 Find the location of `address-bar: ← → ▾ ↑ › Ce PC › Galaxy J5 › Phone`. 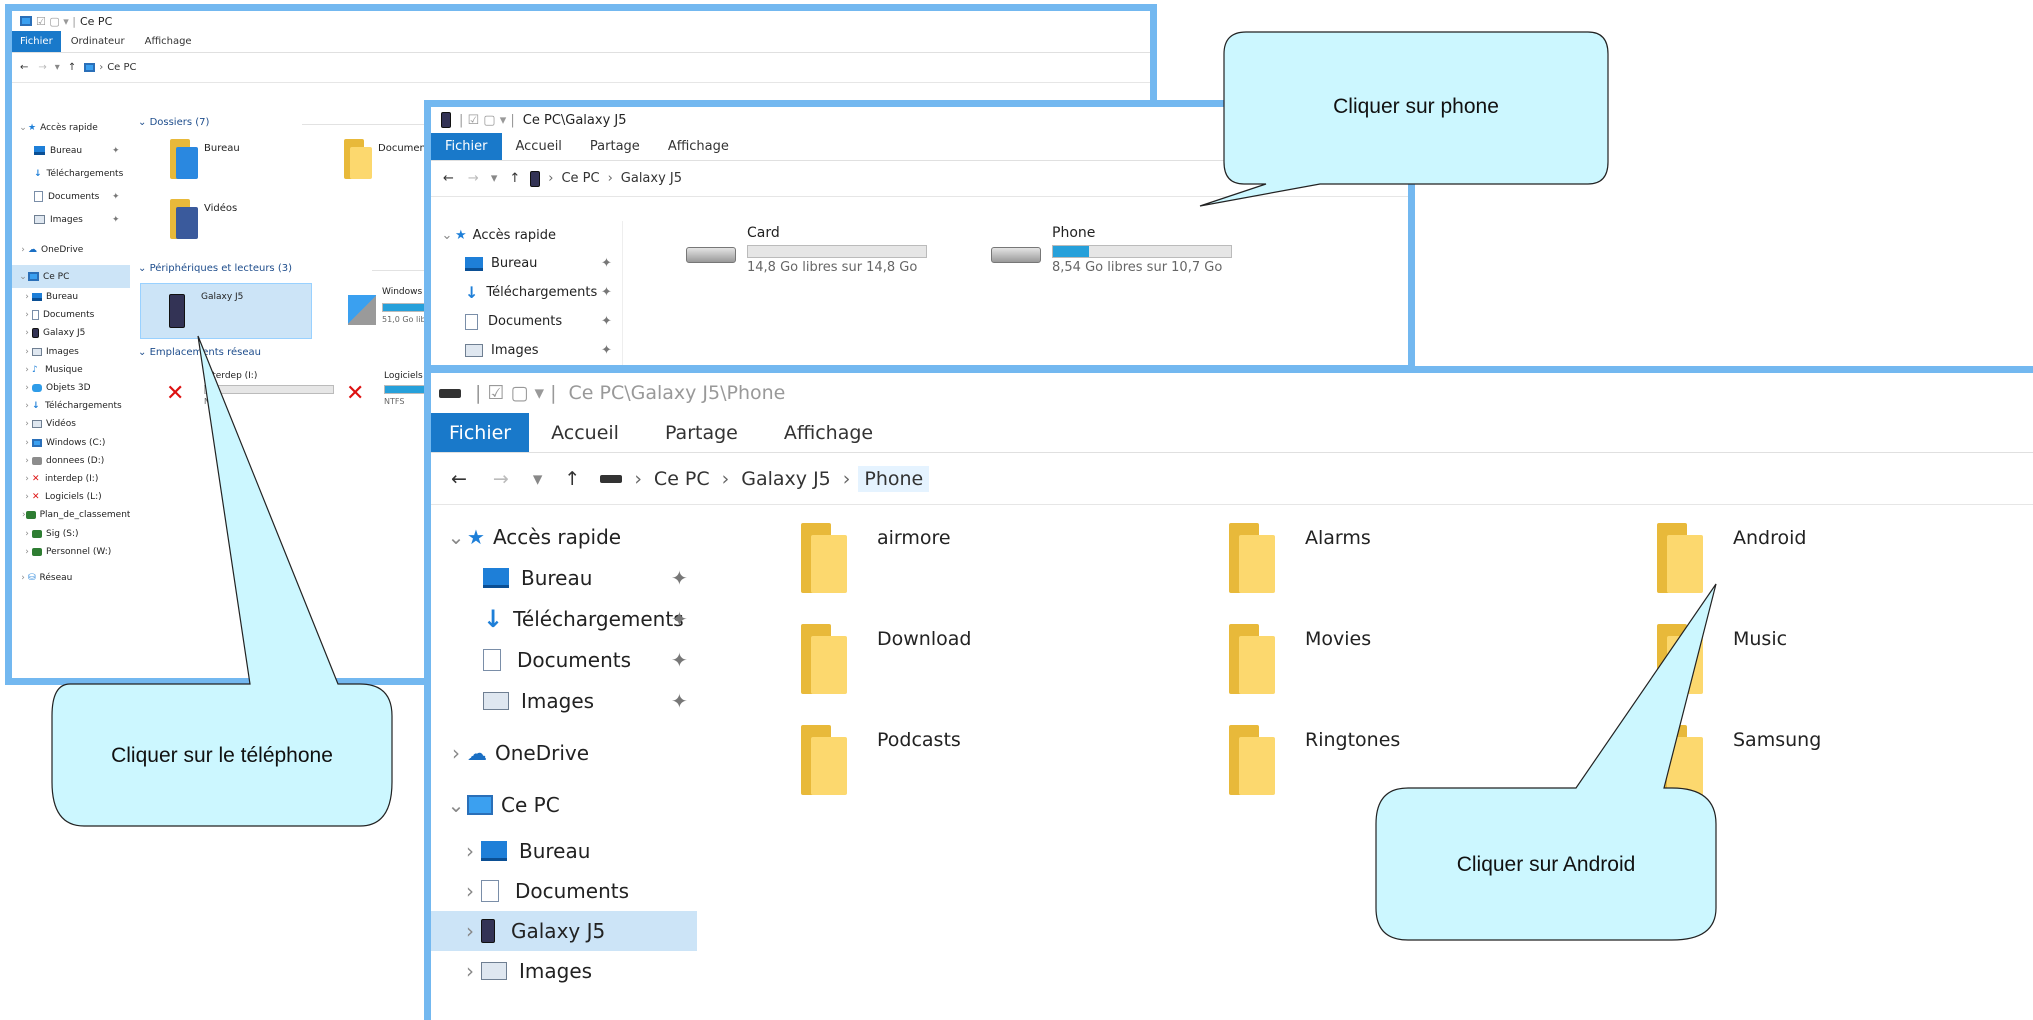

address-bar: ← → ▾ ↑ › Ce PC › Galaxy J5 › Phone is located at coordinates (1232, 479).